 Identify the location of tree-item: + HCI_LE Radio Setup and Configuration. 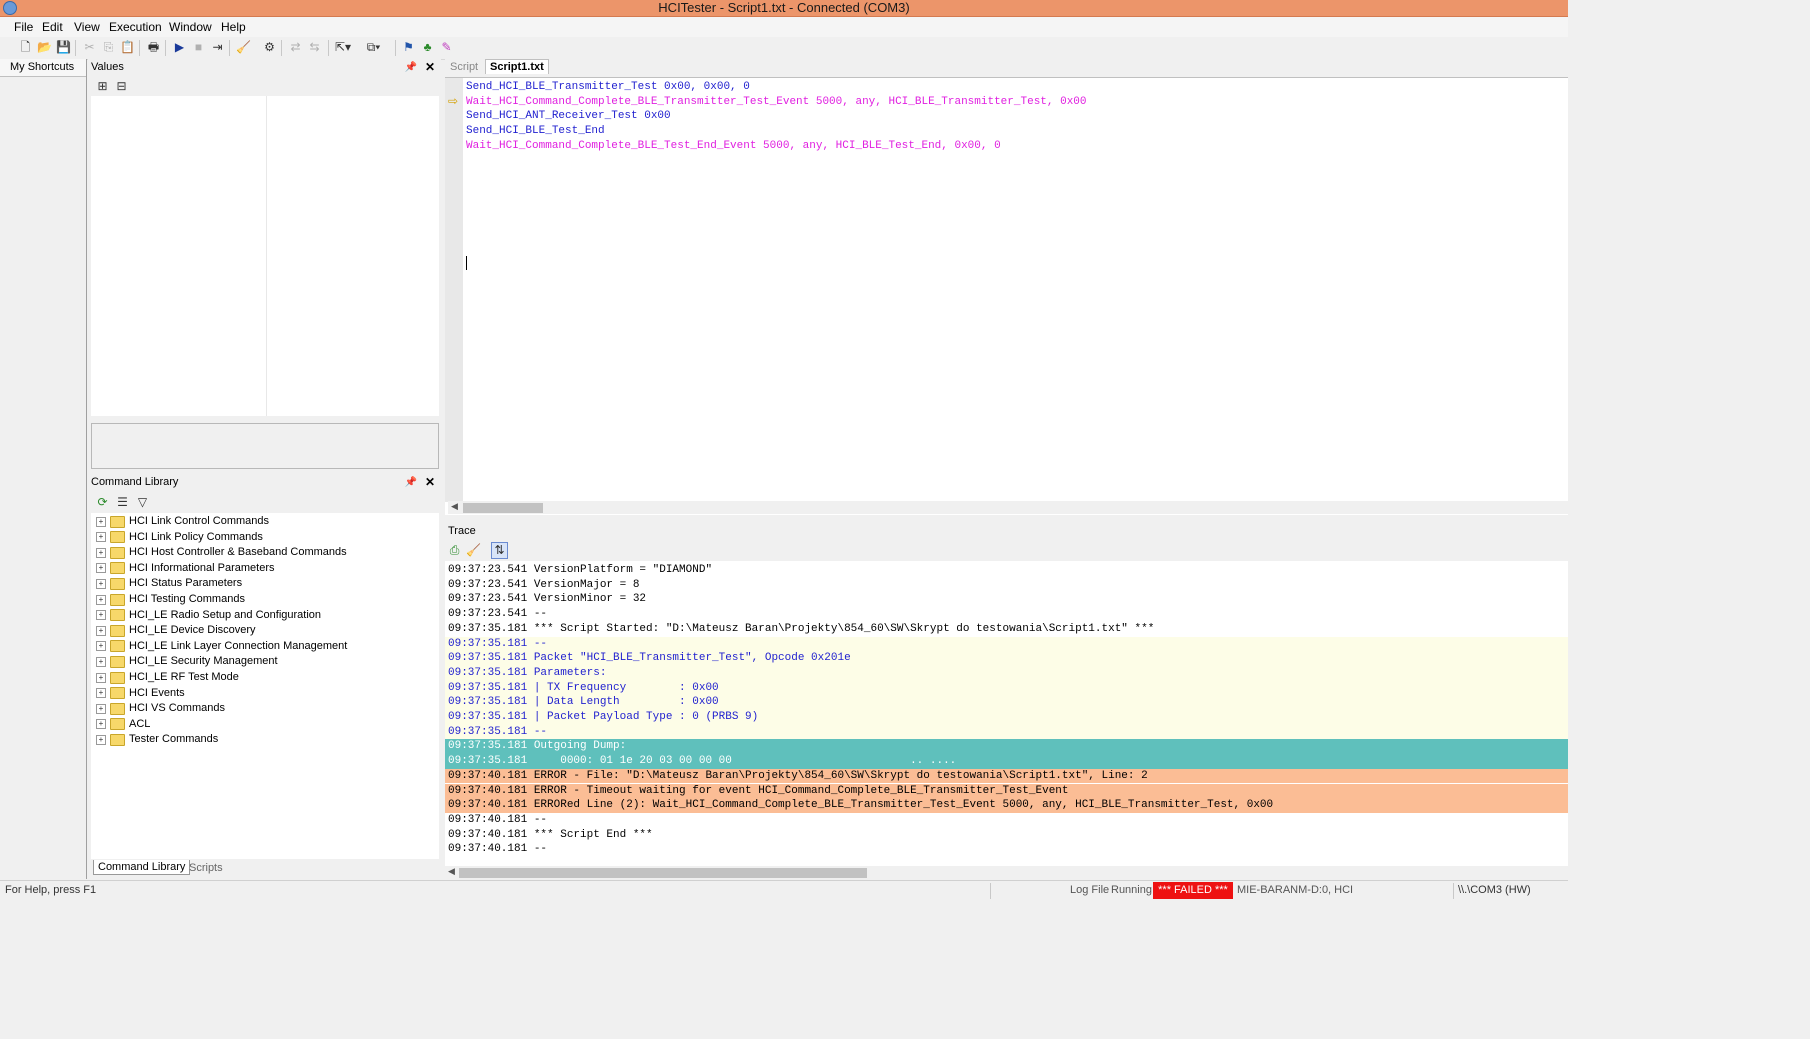
(208, 615).